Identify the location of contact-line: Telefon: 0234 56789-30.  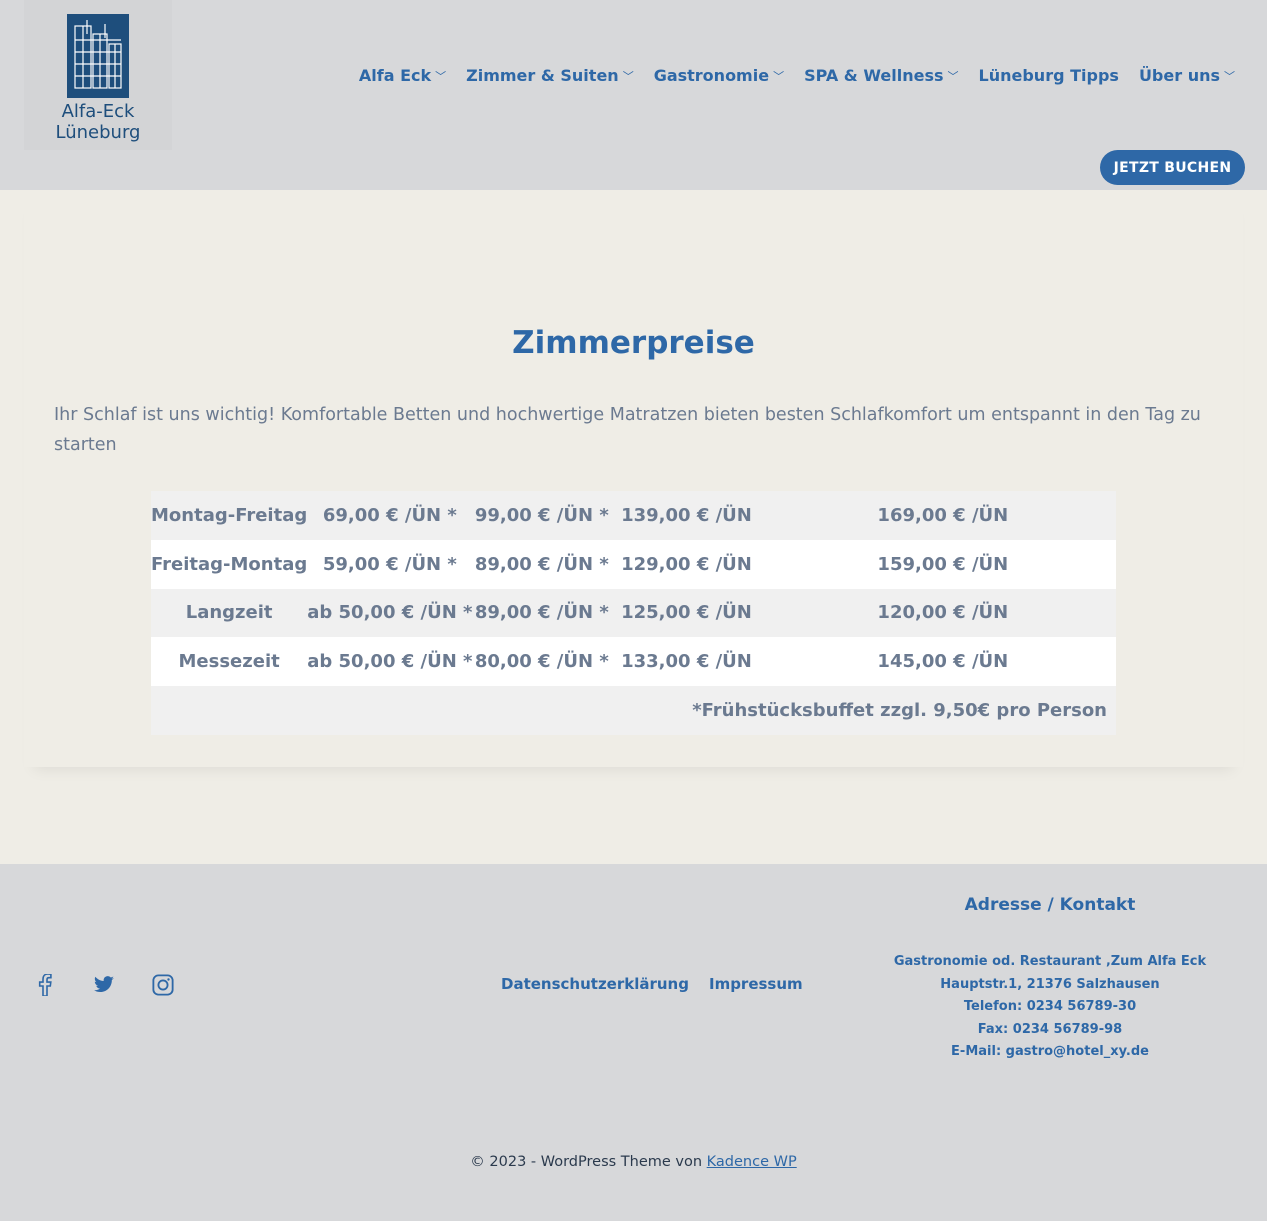
(1050, 1006).